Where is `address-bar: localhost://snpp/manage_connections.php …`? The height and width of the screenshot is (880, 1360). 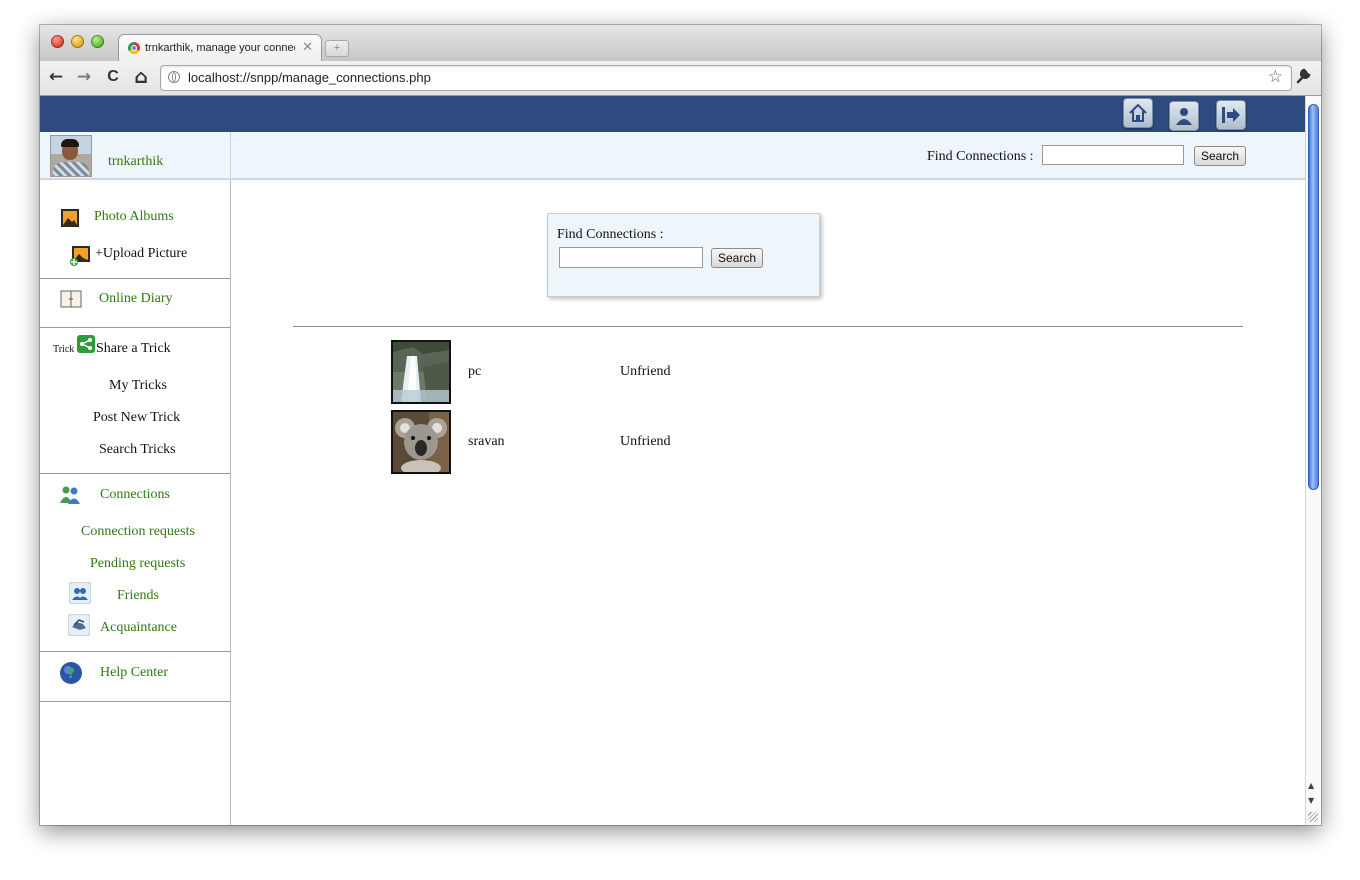
address-bar: localhost://snpp/manage_connections.php … is located at coordinates (726, 78).